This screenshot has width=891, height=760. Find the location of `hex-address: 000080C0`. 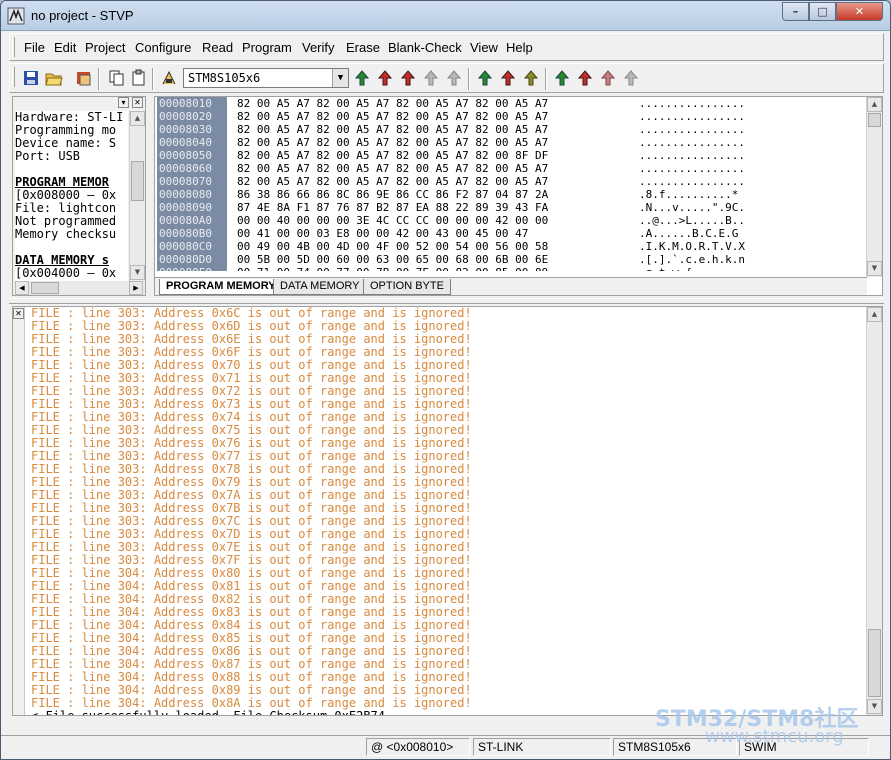

hex-address: 000080C0 is located at coordinates (185, 246).